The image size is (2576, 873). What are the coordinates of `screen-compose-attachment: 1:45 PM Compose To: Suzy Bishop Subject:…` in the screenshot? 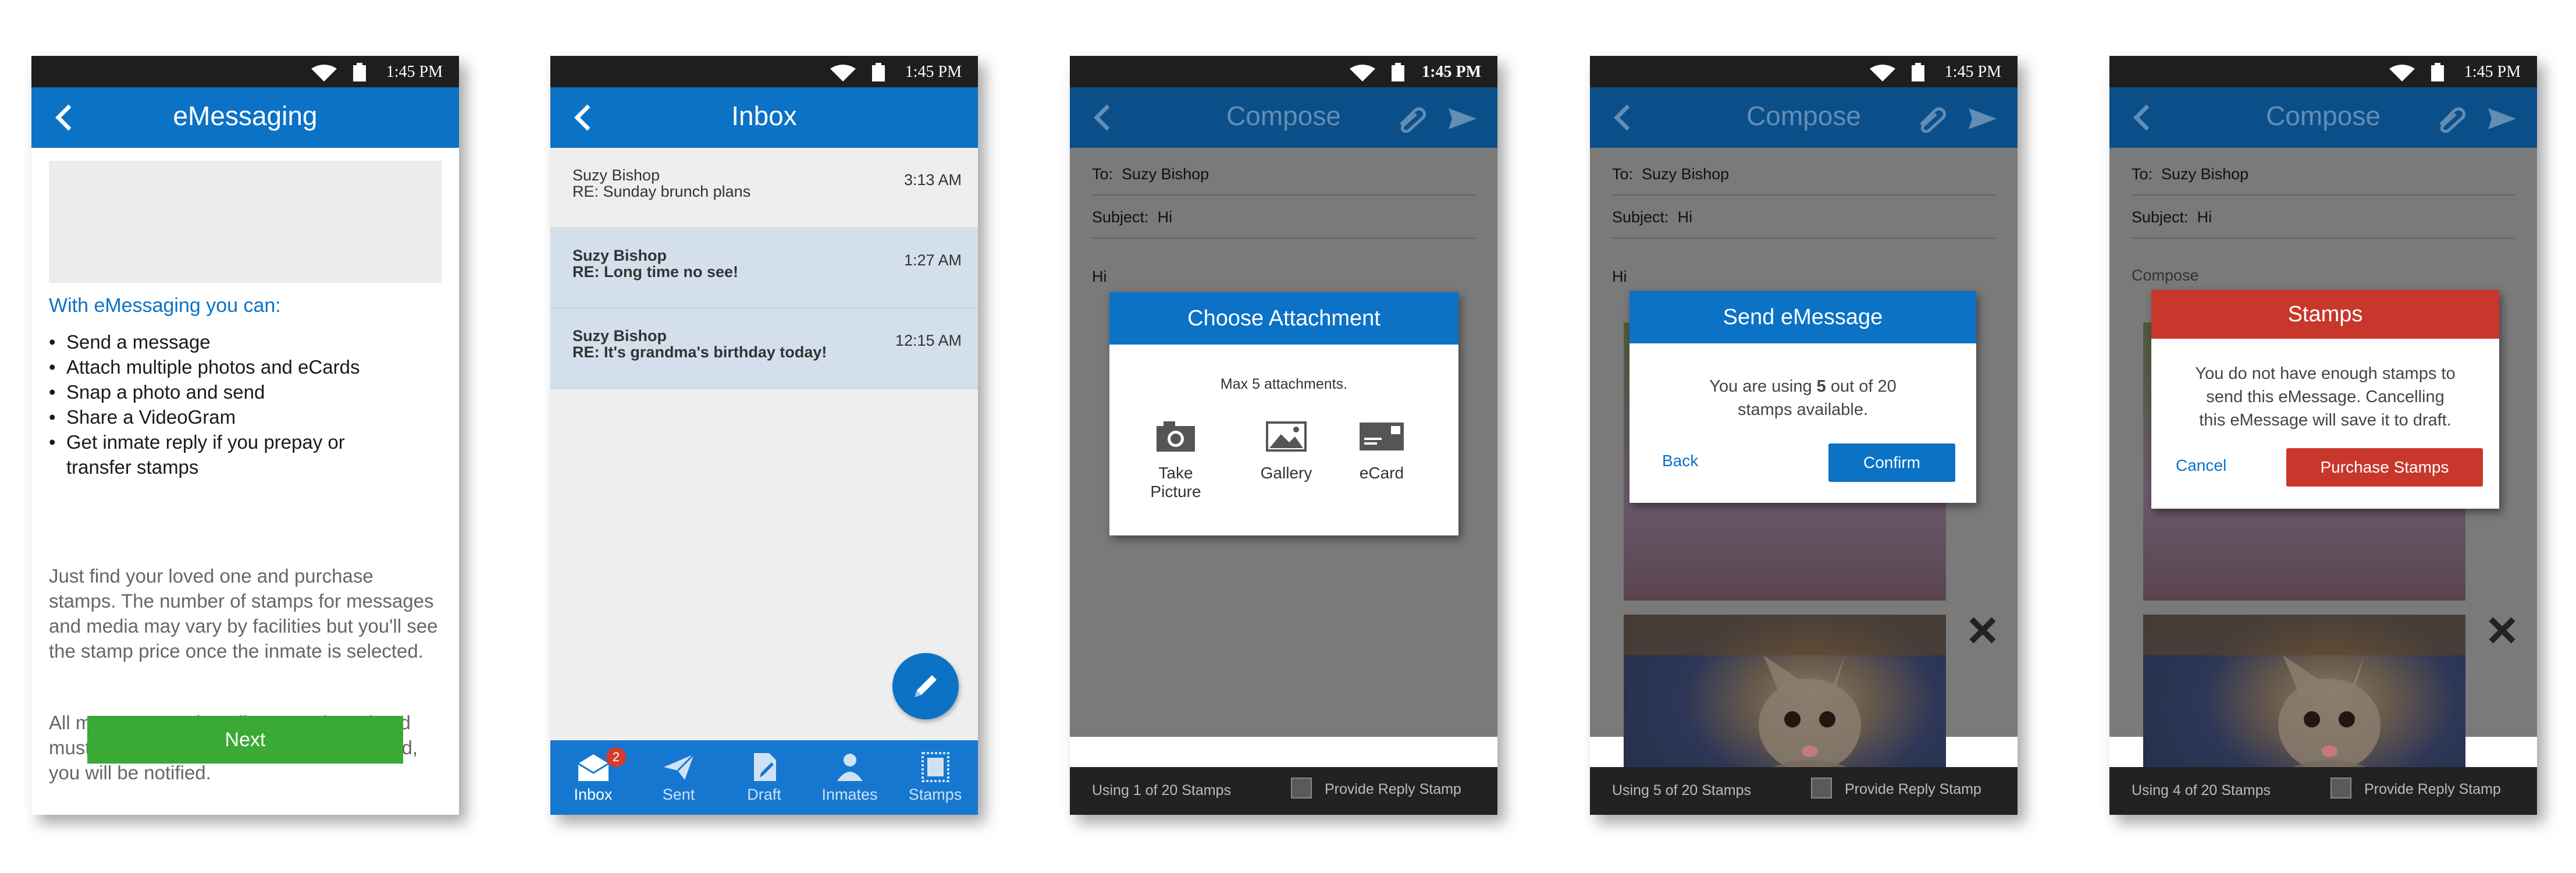 It's located at (1283, 435).